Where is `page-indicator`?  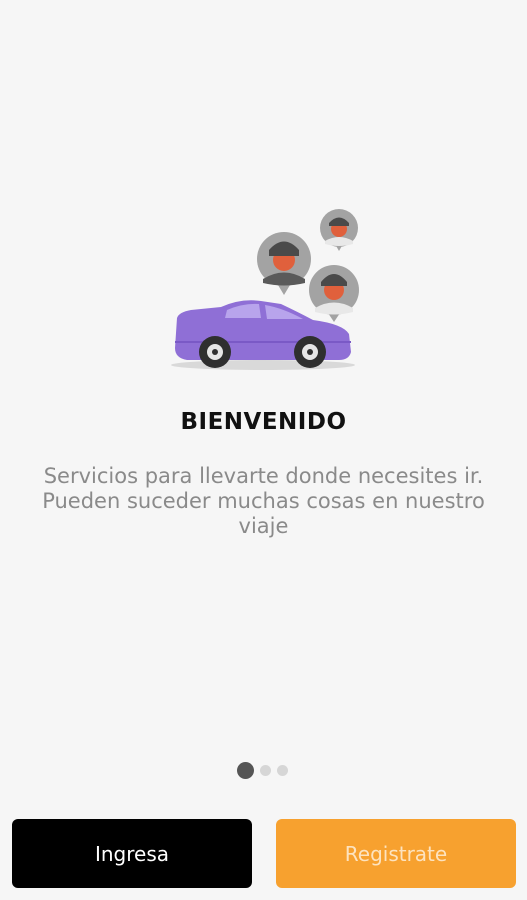 page-indicator is located at coordinates (262, 770).